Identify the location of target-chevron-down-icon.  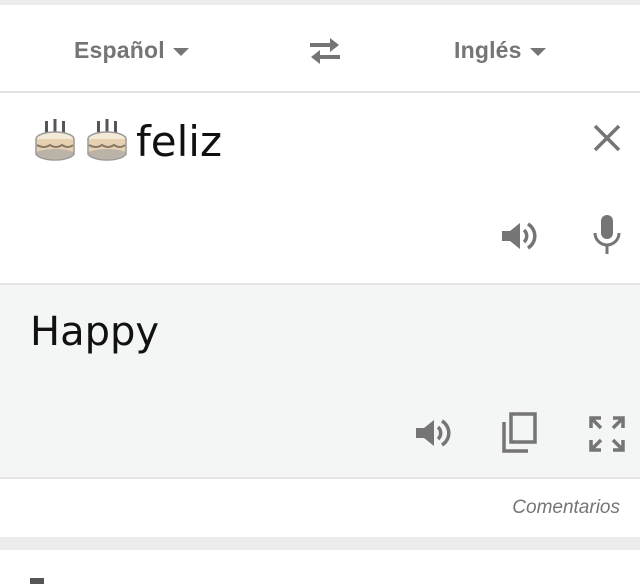
(537, 52).